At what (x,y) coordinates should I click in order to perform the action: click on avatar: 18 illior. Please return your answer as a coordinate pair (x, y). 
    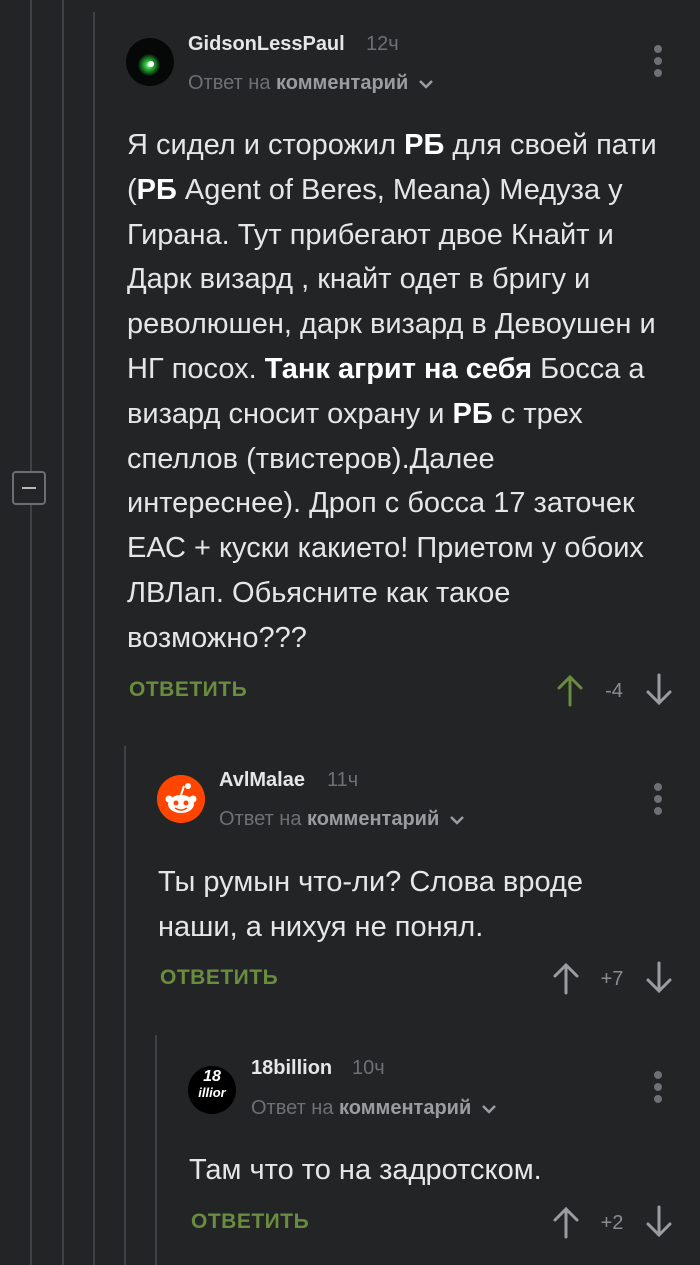
    Looking at the image, I should click on (212, 1090).